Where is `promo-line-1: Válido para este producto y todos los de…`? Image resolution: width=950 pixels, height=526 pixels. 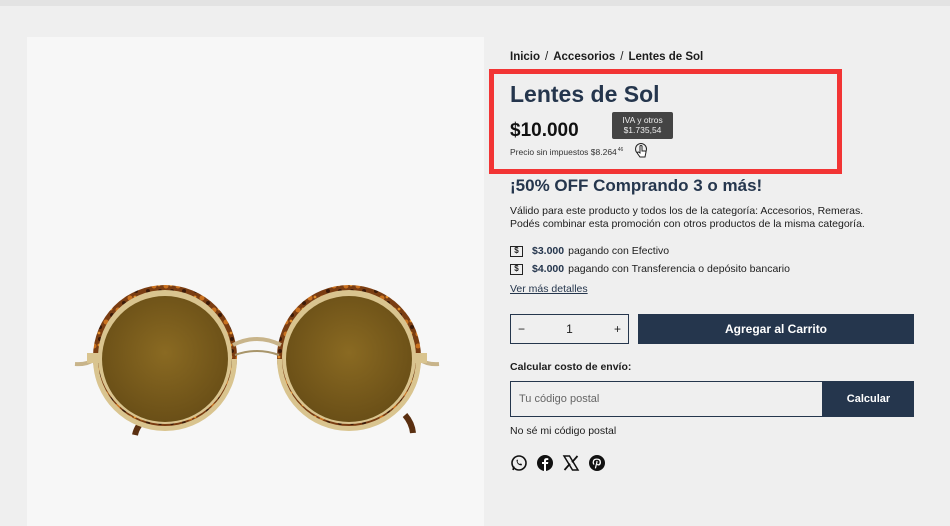 promo-line-1: Válido para este producto y todos los de… is located at coordinates (687, 211).